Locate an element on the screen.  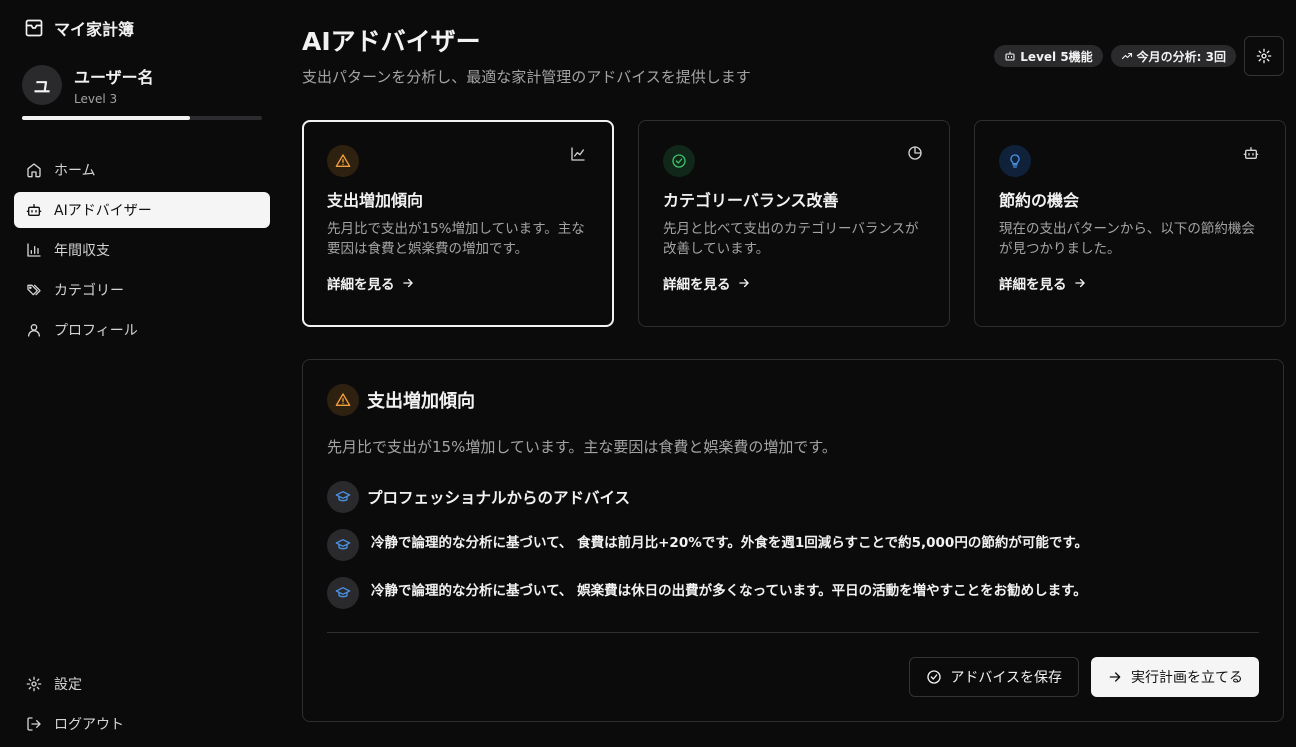
button-label: アドバイスを保存 is located at coordinates (1006, 678).